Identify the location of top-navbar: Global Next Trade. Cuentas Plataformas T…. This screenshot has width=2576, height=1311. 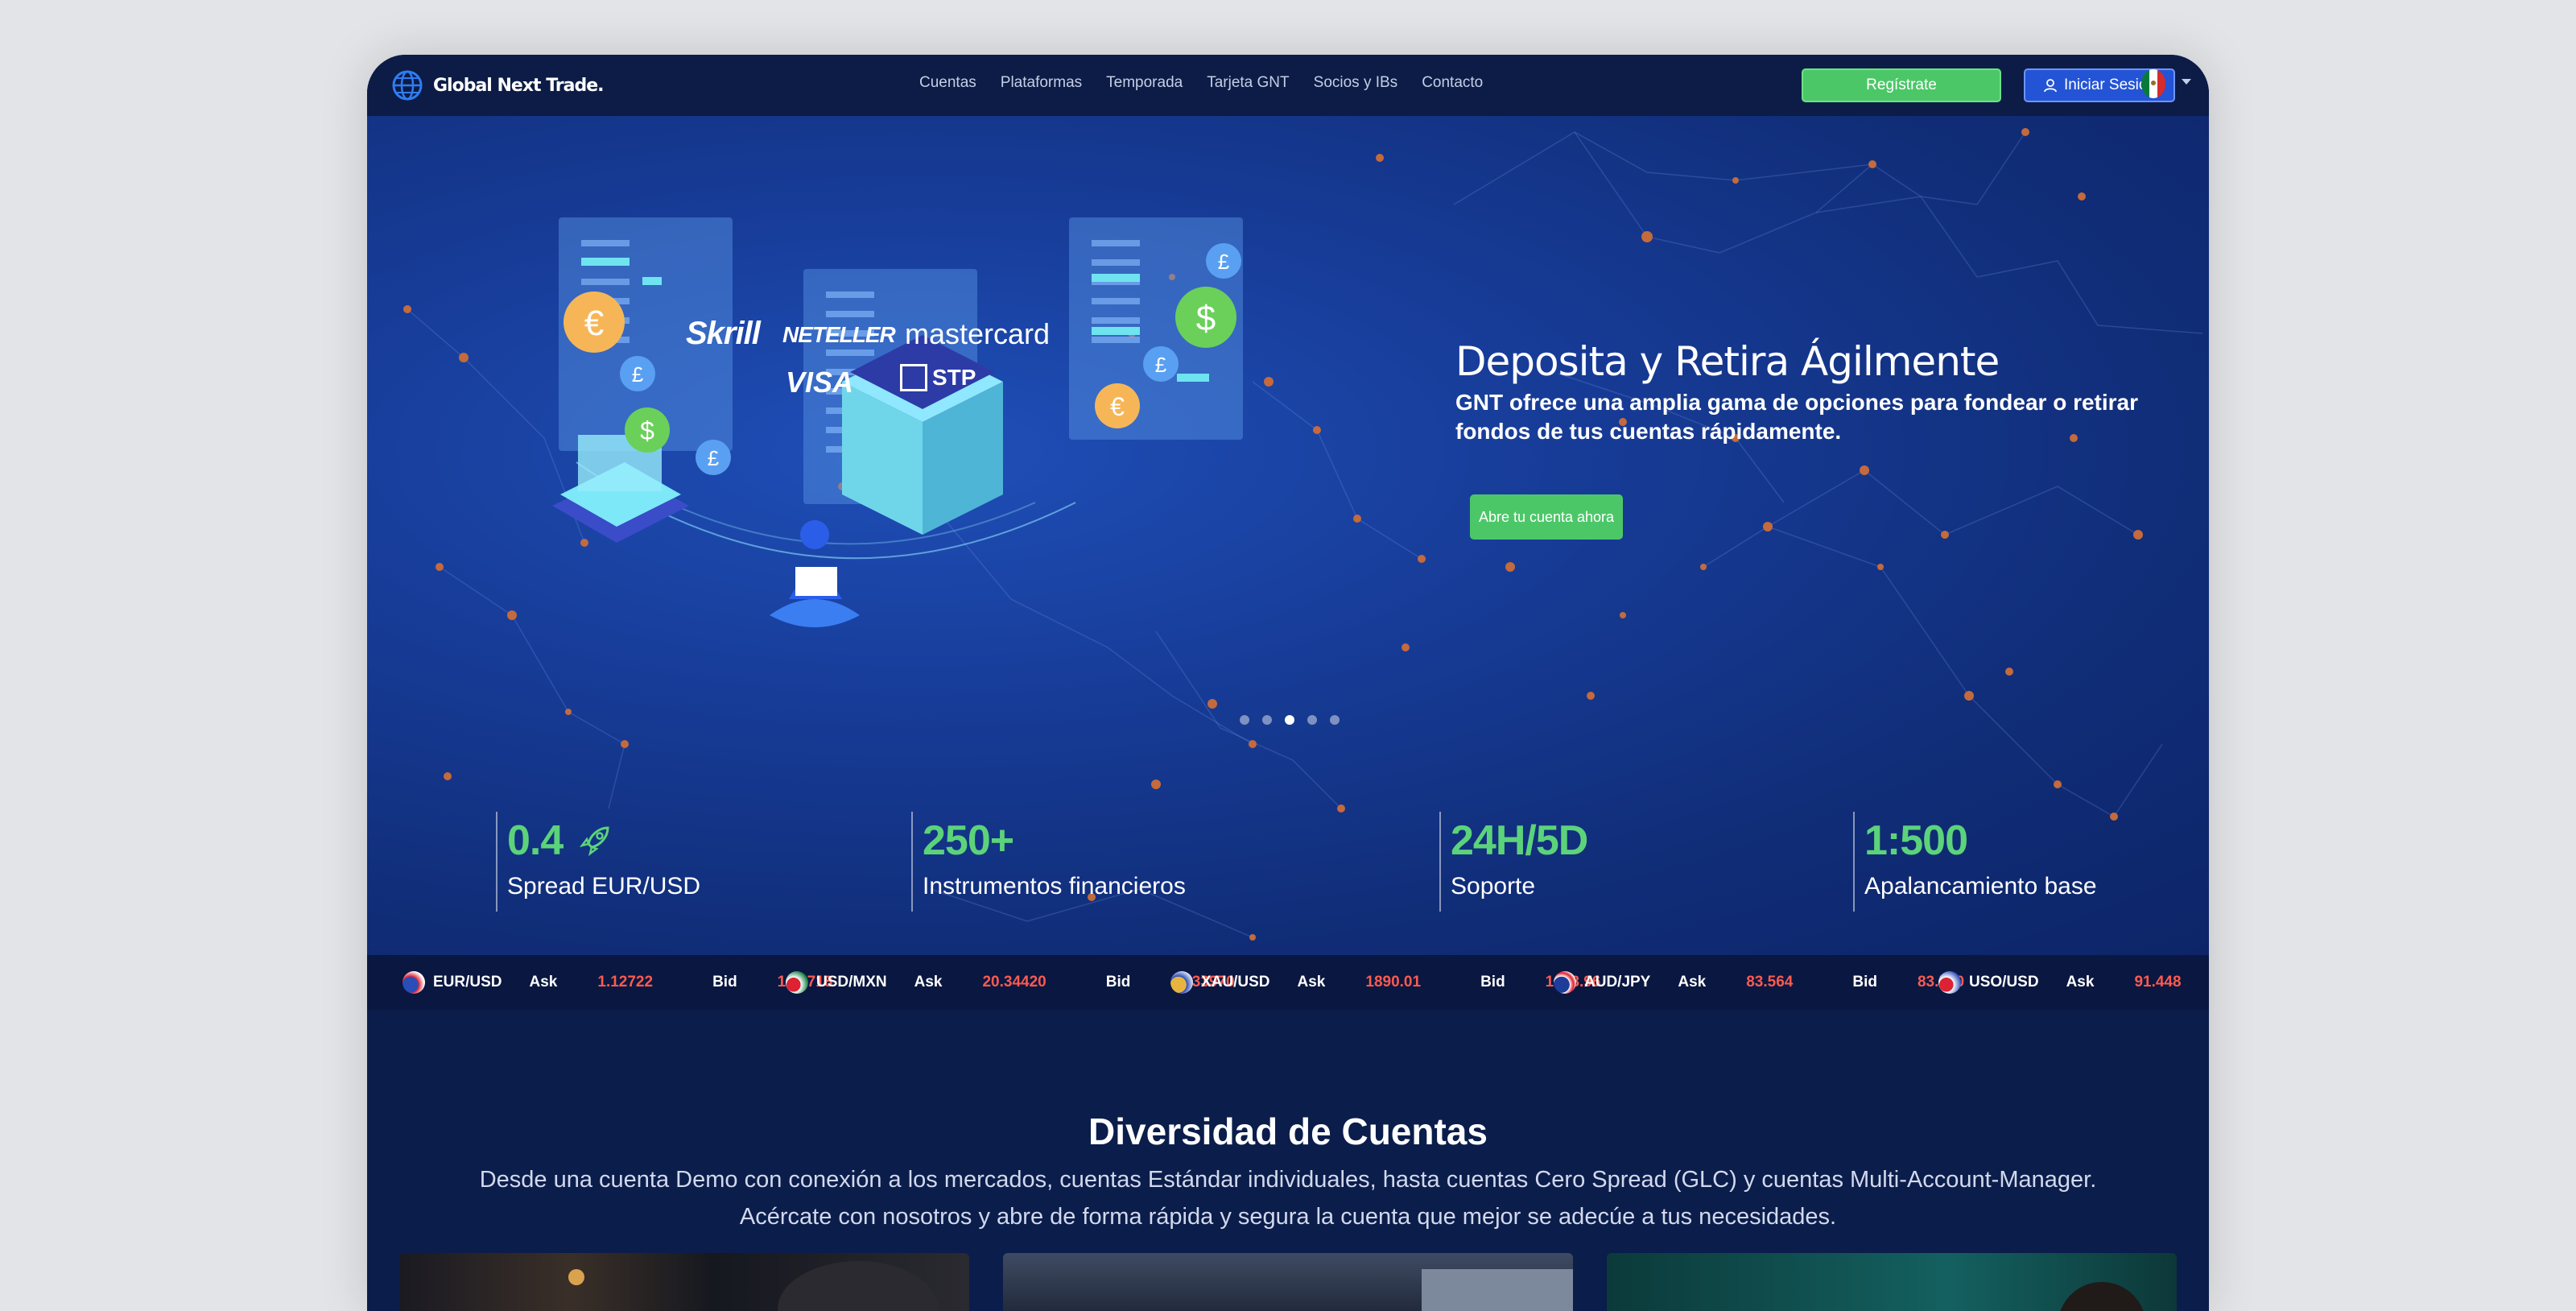
(1288, 86).